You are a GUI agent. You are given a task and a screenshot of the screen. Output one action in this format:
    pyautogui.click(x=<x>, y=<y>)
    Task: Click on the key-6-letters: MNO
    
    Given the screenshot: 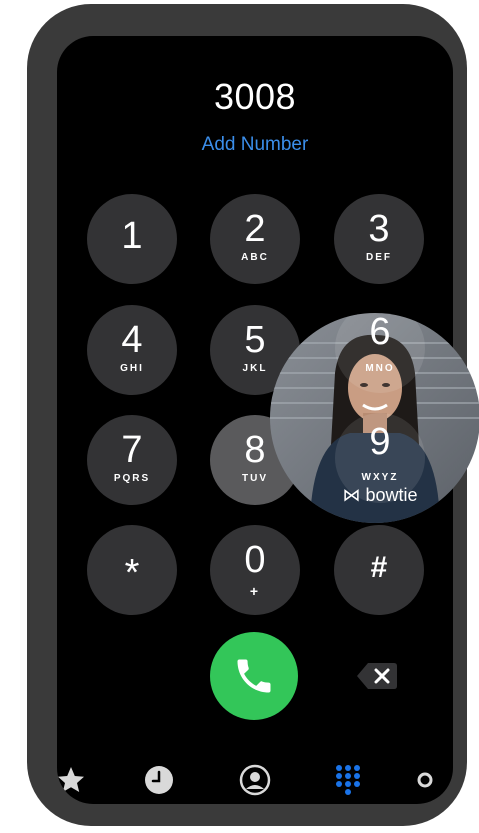 What is the action you would take?
    pyautogui.click(x=380, y=368)
    